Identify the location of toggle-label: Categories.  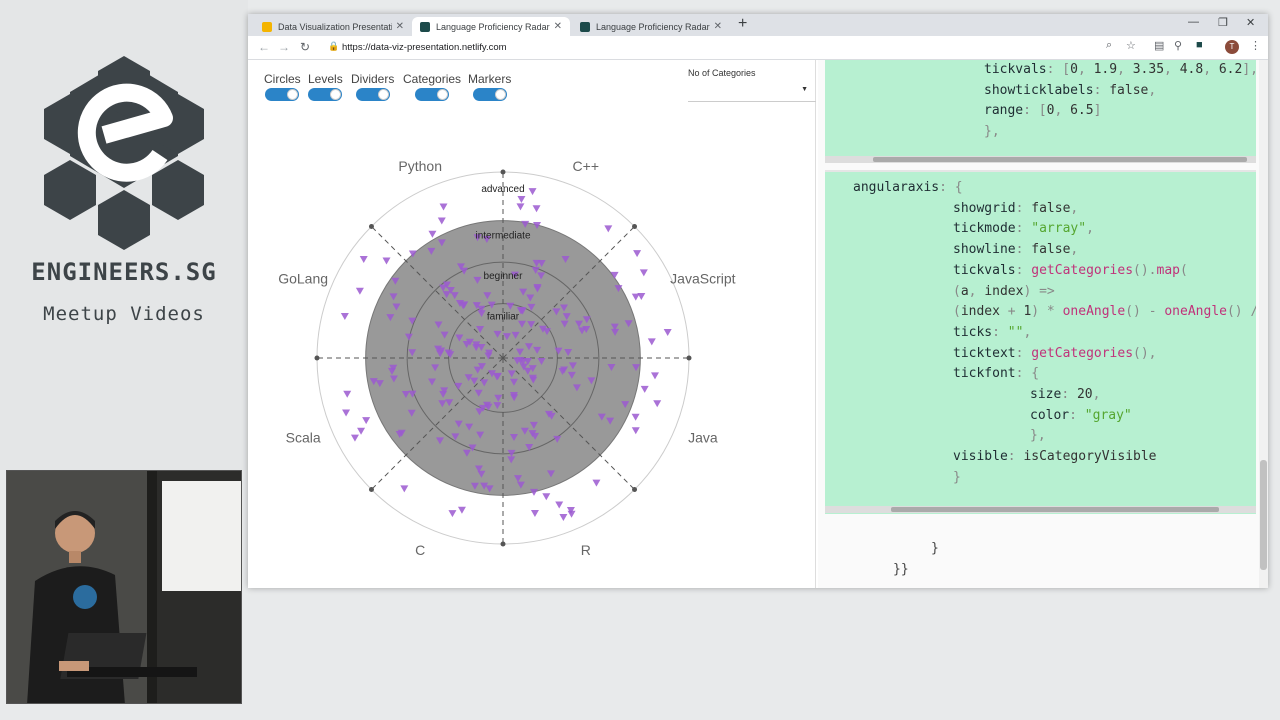
(432, 79).